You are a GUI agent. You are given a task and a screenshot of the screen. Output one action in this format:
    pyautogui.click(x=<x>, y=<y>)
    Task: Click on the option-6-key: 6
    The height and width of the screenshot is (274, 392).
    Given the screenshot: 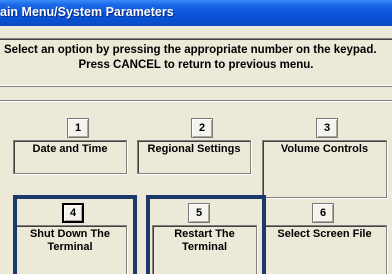 What is the action you would take?
    pyautogui.click(x=323, y=213)
    